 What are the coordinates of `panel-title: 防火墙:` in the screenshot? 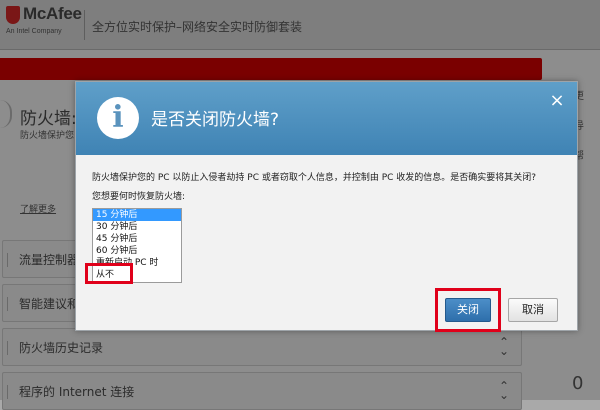 It's located at (48, 119).